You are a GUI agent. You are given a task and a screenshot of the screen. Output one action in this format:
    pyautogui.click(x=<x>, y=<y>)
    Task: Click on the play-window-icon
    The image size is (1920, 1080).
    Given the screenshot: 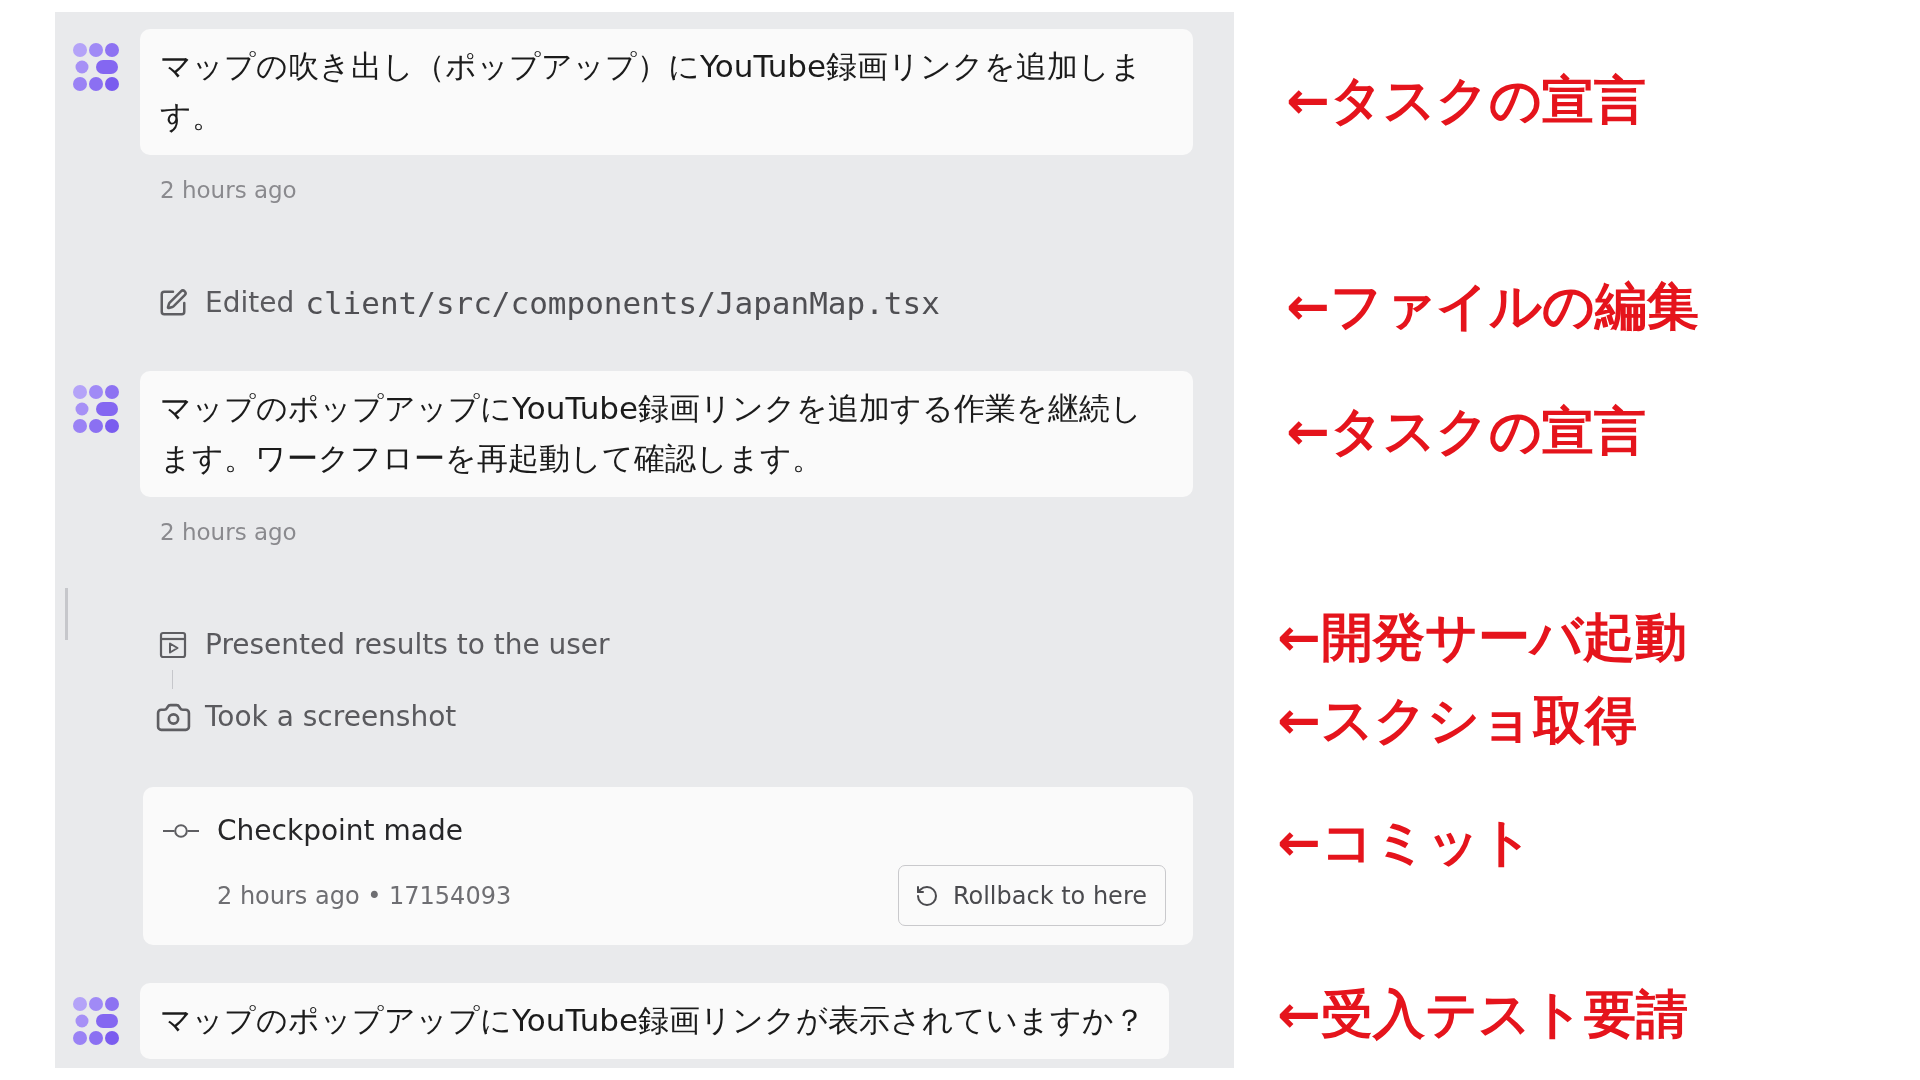 What is the action you would take?
    pyautogui.click(x=173, y=645)
    